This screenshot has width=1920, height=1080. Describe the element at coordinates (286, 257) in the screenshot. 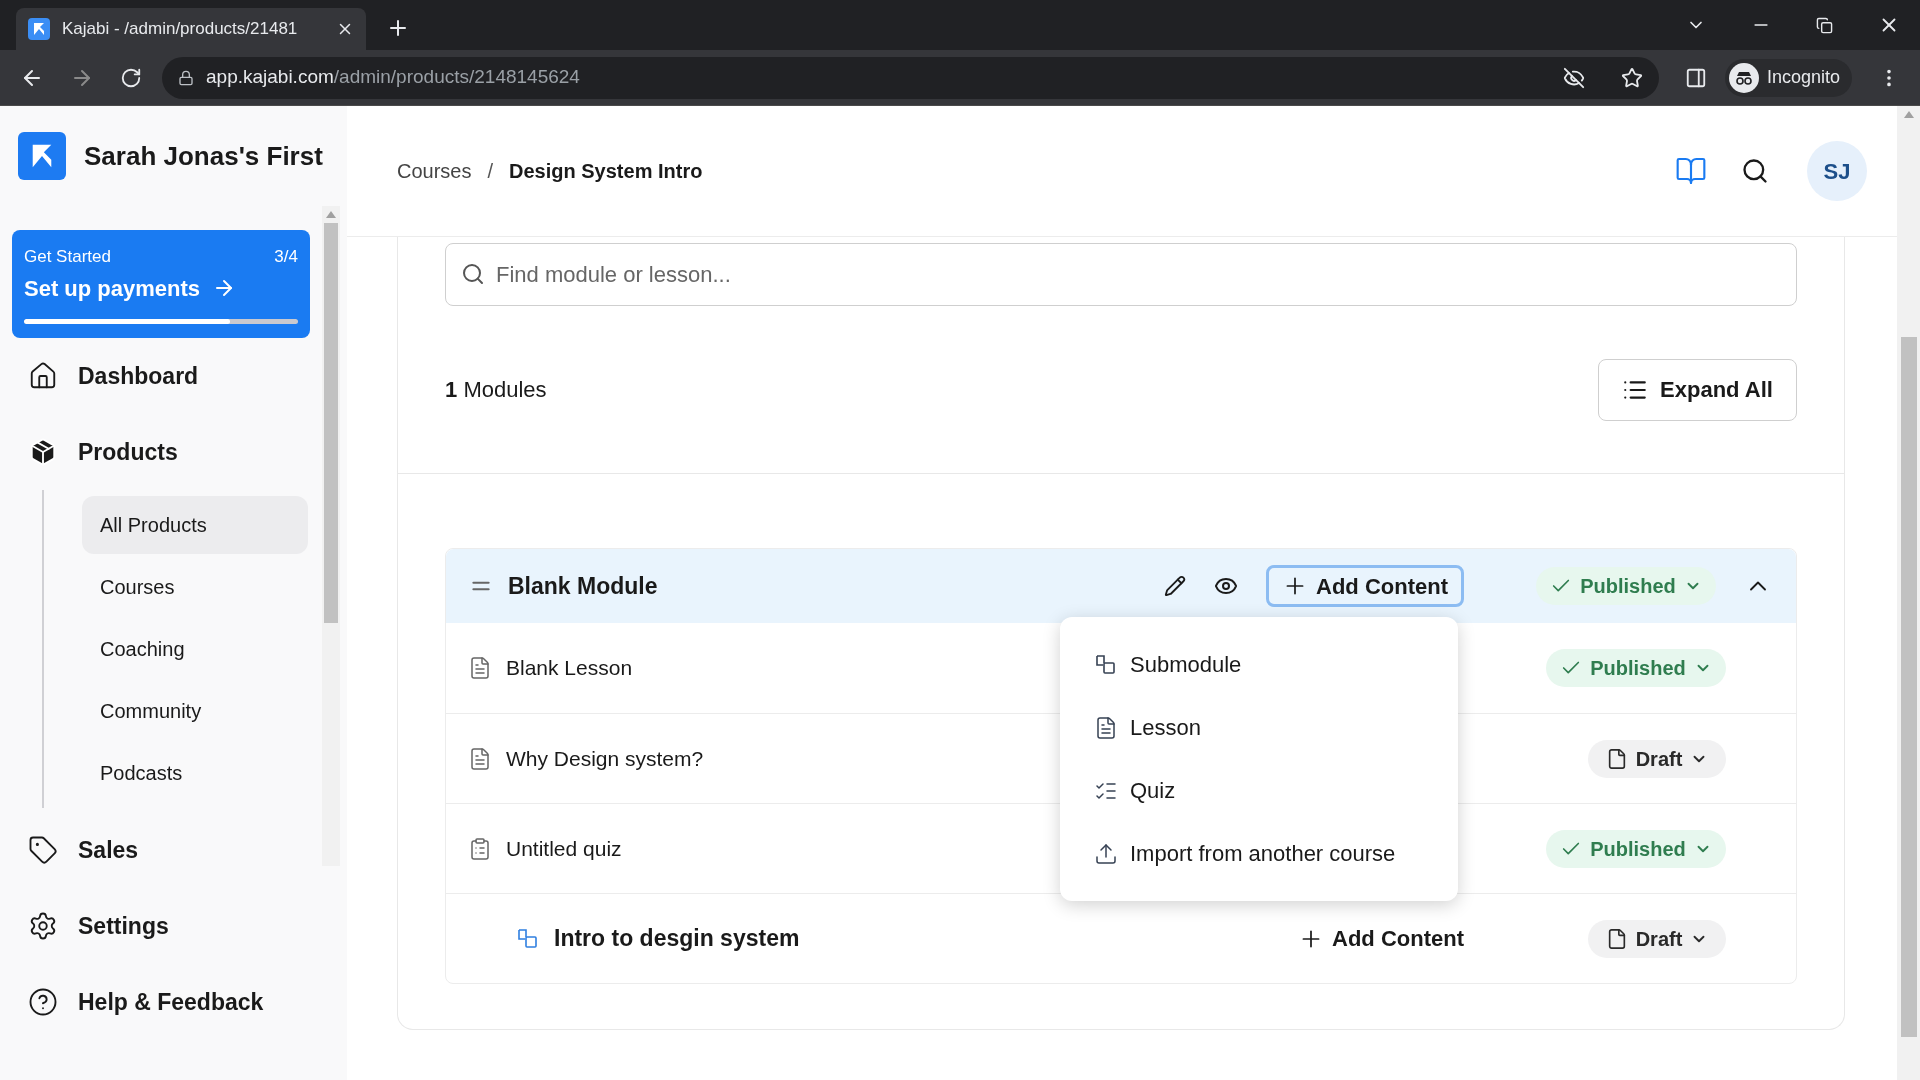

I see `progress-count: 3/4` at that location.